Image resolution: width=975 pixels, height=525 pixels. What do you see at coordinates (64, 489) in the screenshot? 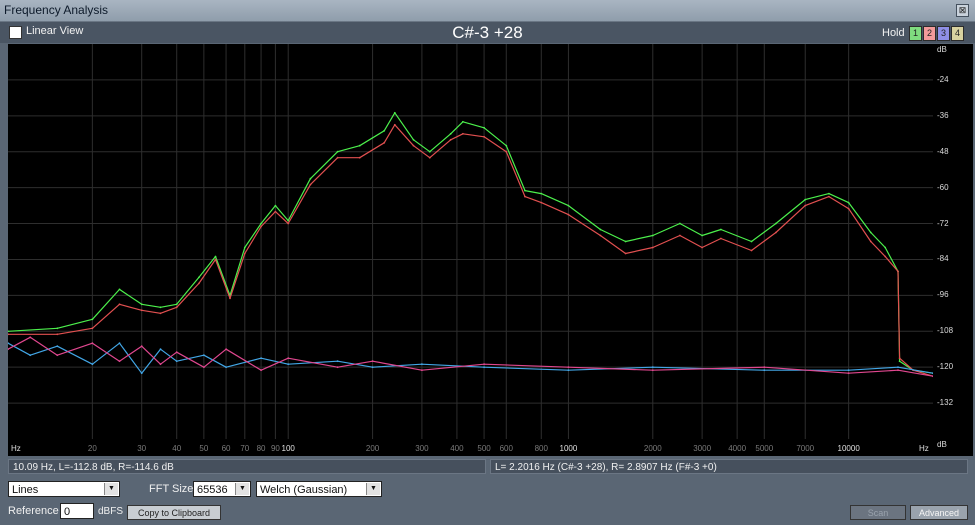
I see `display-mode-select: Lines ▼` at bounding box center [64, 489].